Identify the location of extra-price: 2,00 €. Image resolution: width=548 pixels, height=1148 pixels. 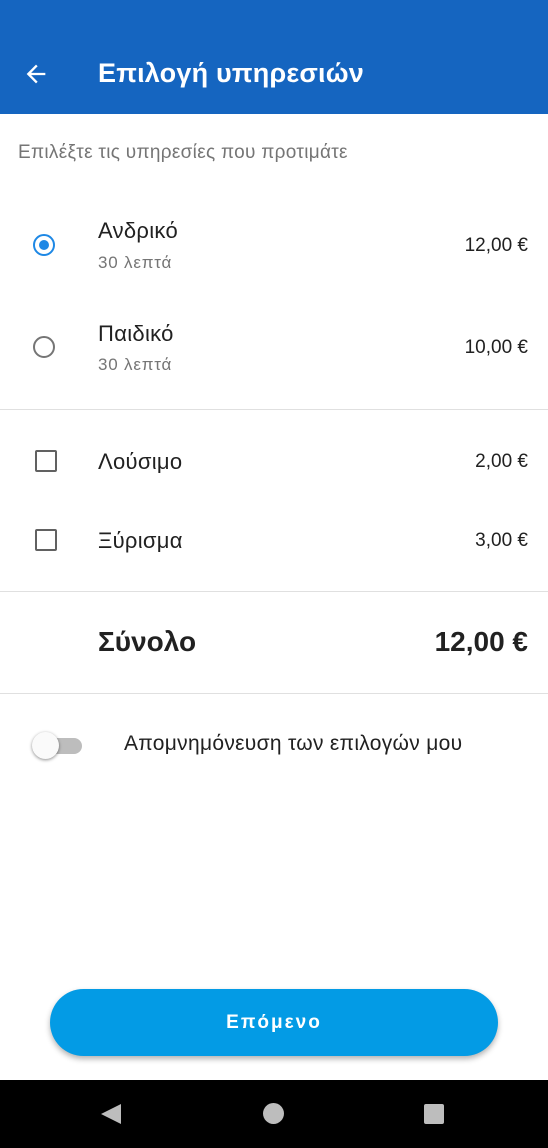
(501, 461).